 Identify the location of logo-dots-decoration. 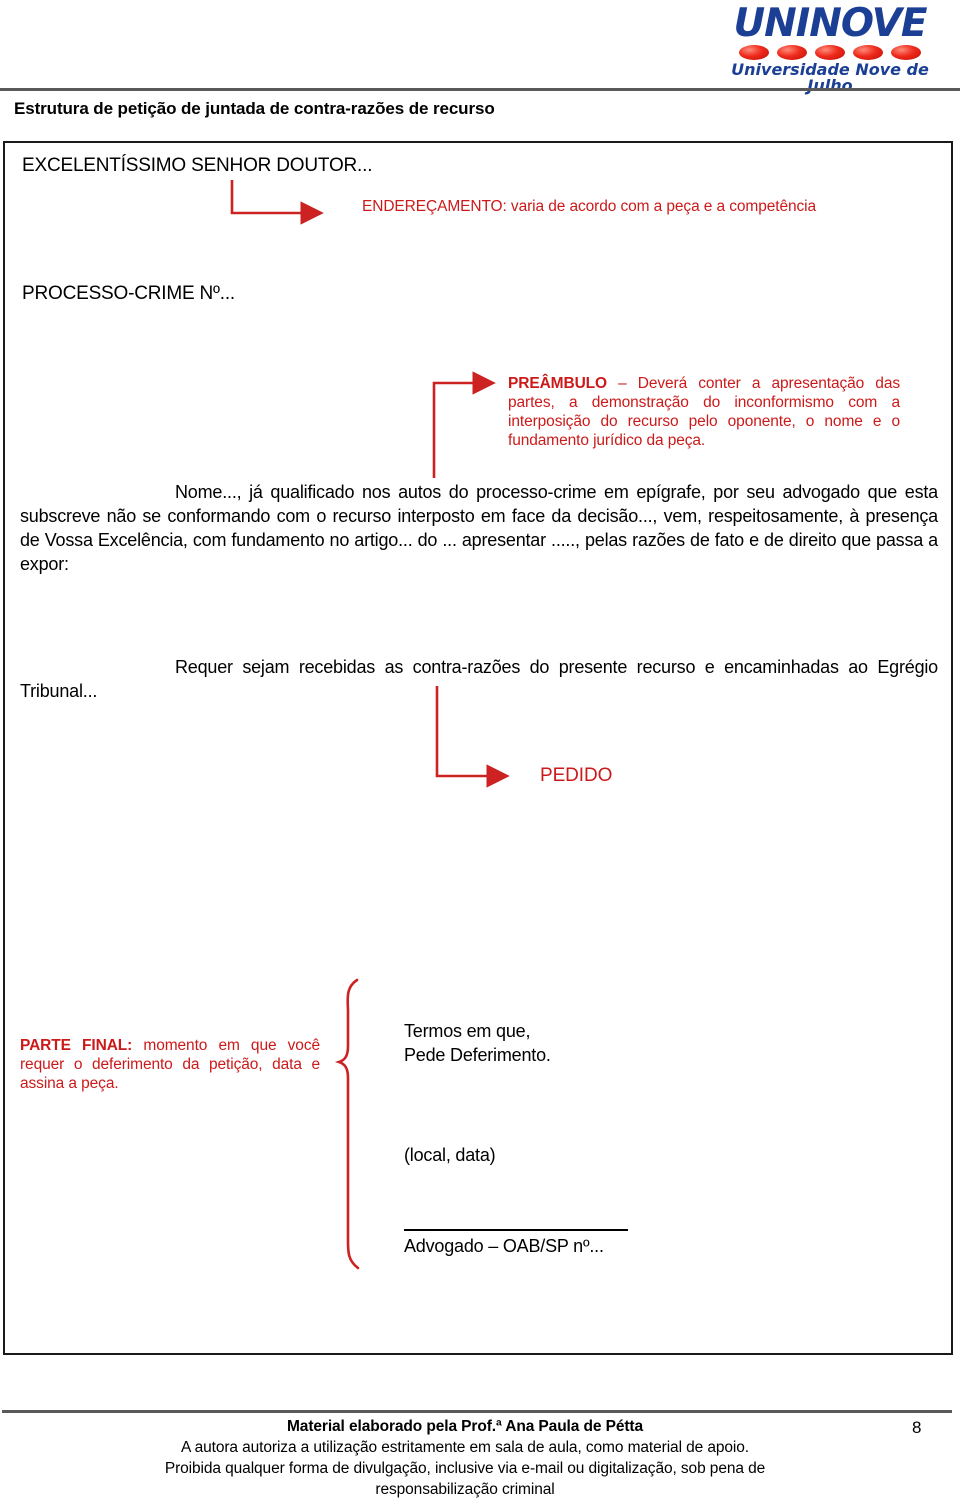
(830, 52).